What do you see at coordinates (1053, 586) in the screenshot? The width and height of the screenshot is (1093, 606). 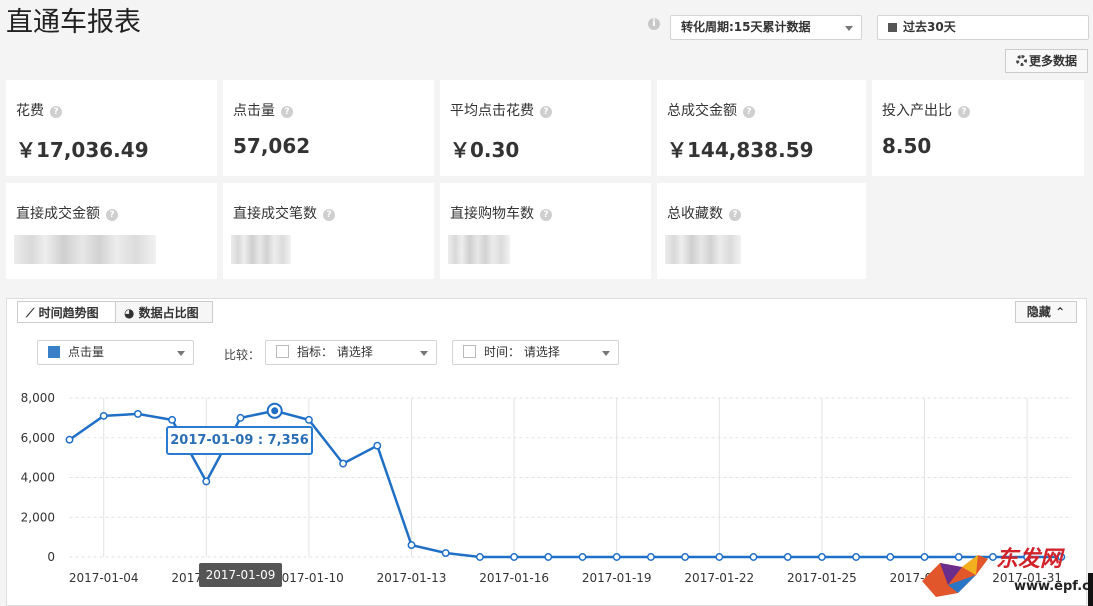 I see `watermark-url: www.epf.cn` at bounding box center [1053, 586].